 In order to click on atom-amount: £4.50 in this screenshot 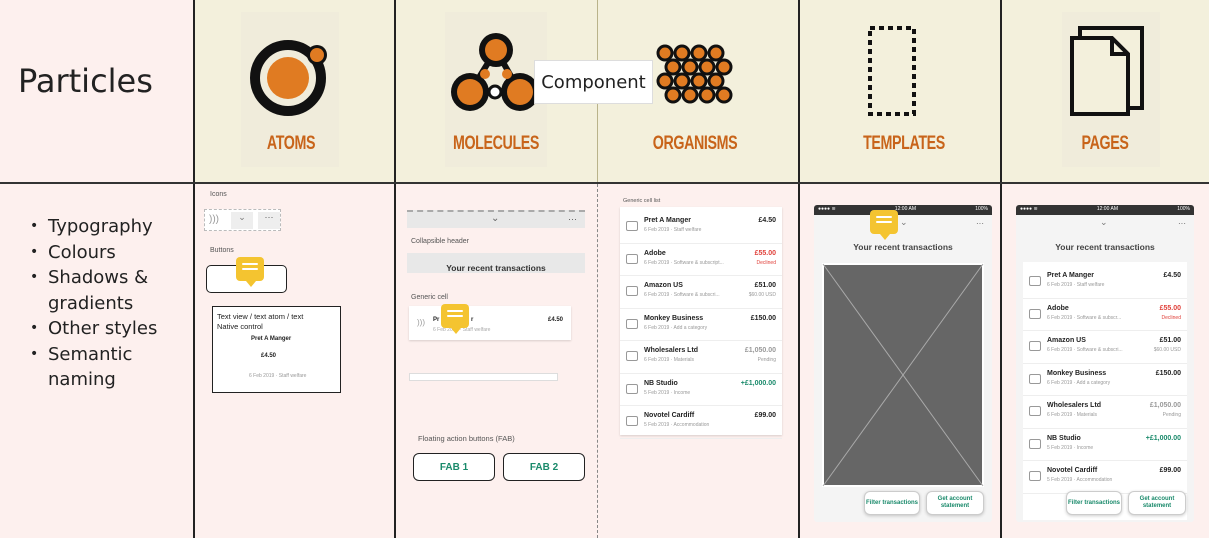, I will do `click(269, 356)`.